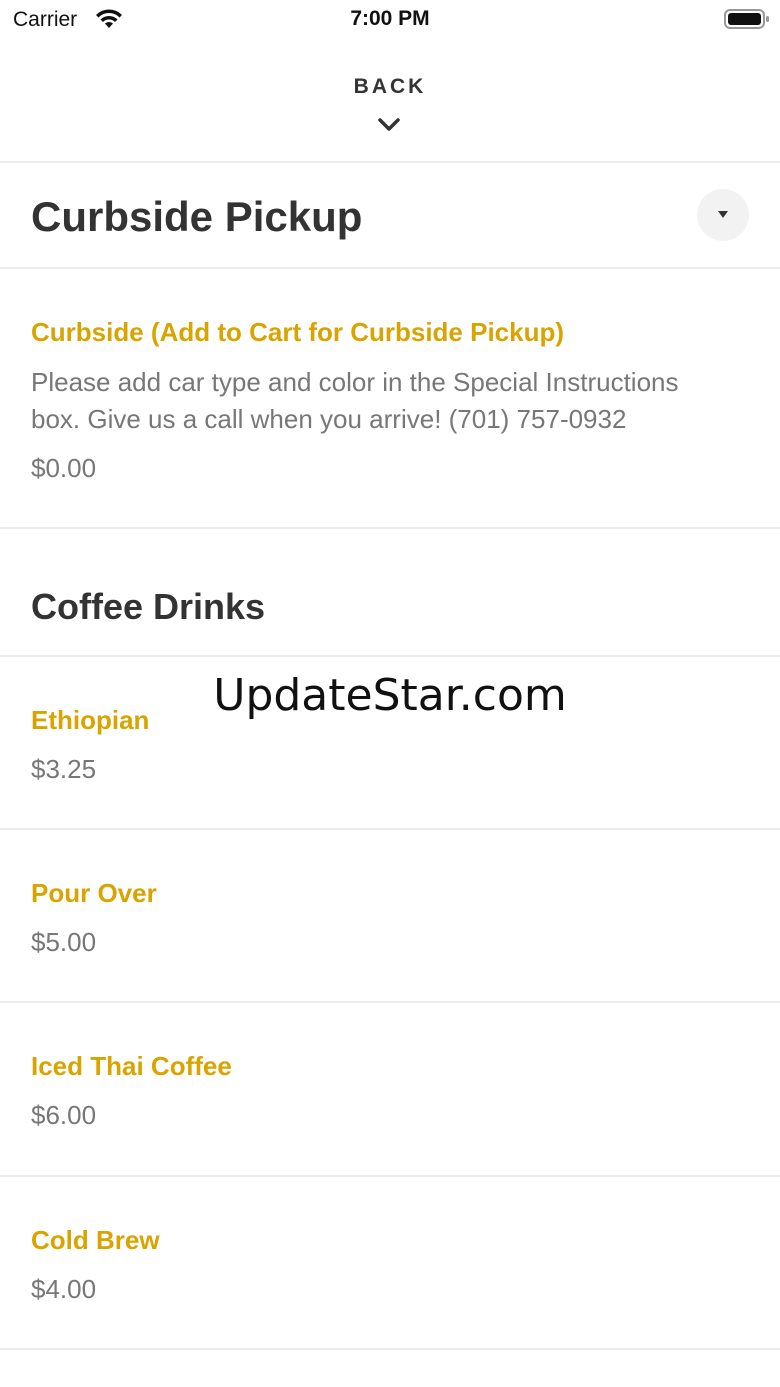  I want to click on menu-item-cold-brew: Cold Brew $4.00, so click(390, 1263).